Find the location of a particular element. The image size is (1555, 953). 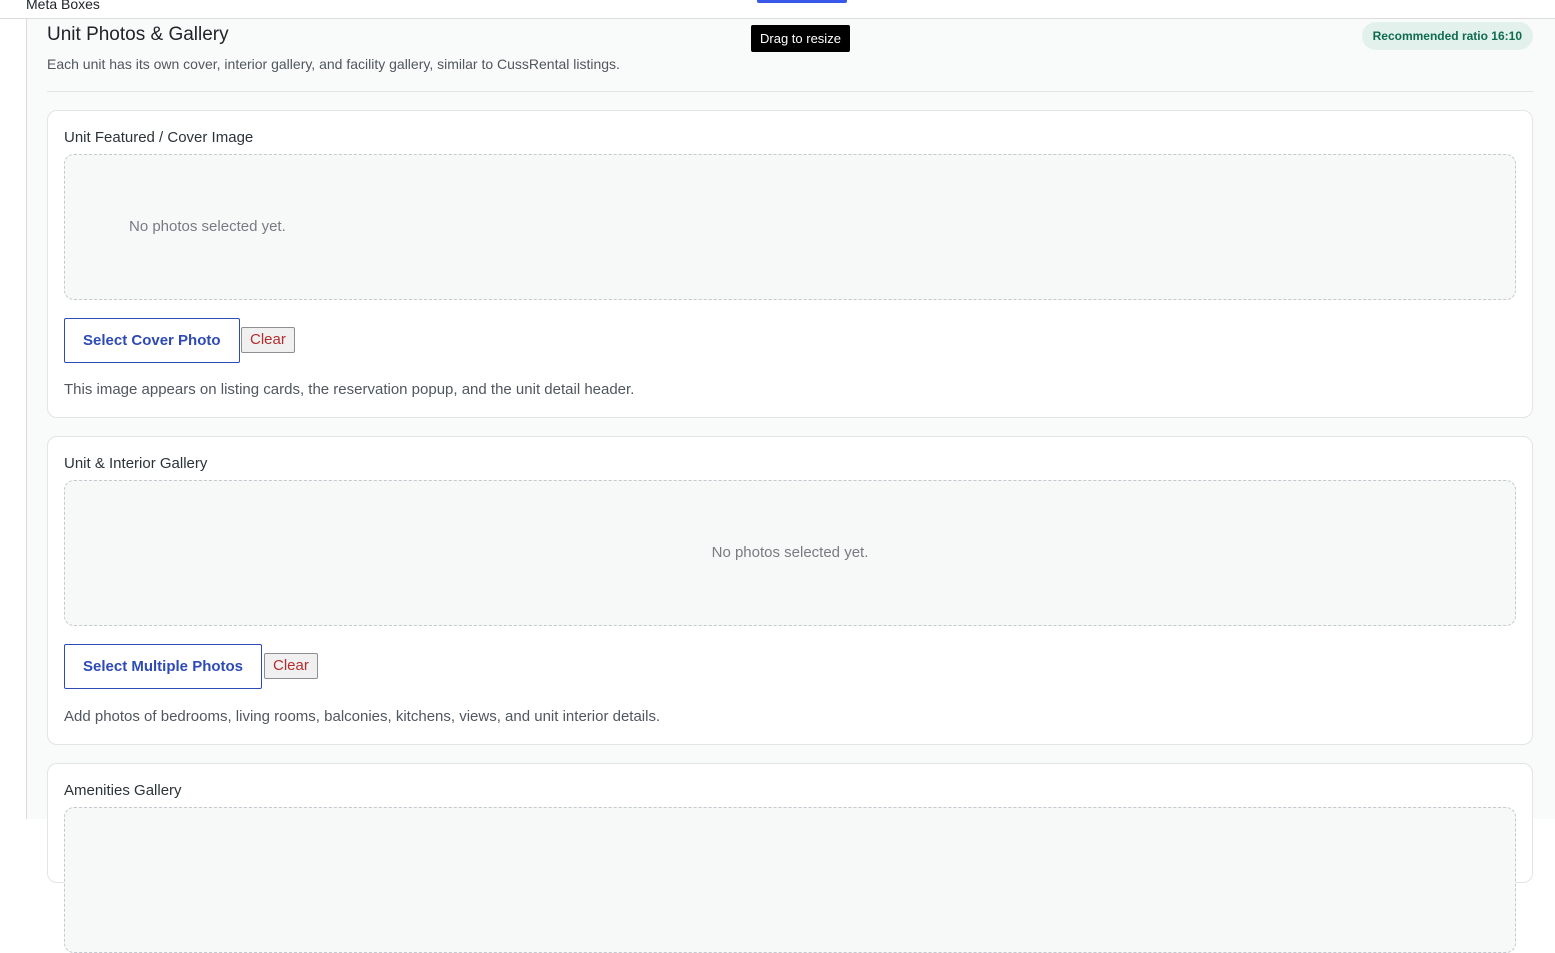

select-cover-photo-button: Select Cover Photo is located at coordinates (152, 340).